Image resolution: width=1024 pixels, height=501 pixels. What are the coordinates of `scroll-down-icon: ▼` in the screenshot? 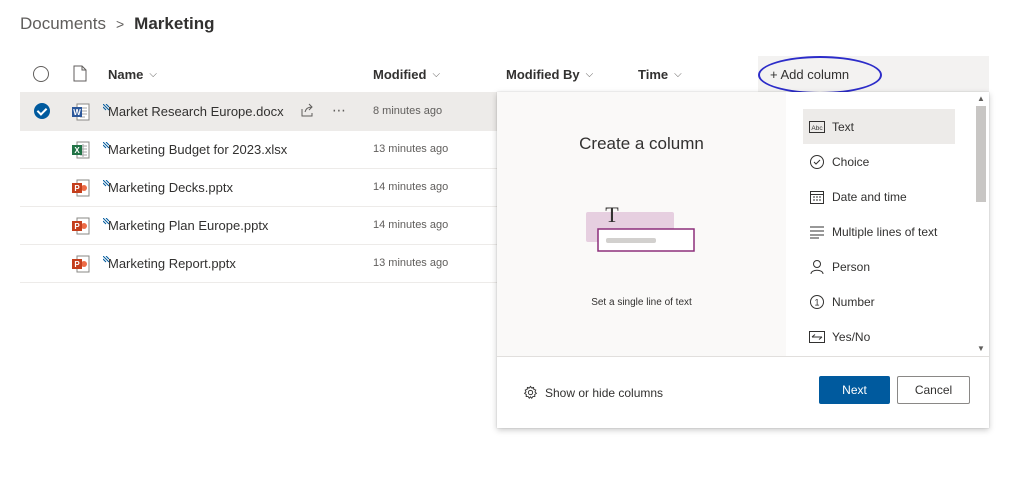 It's located at (981, 349).